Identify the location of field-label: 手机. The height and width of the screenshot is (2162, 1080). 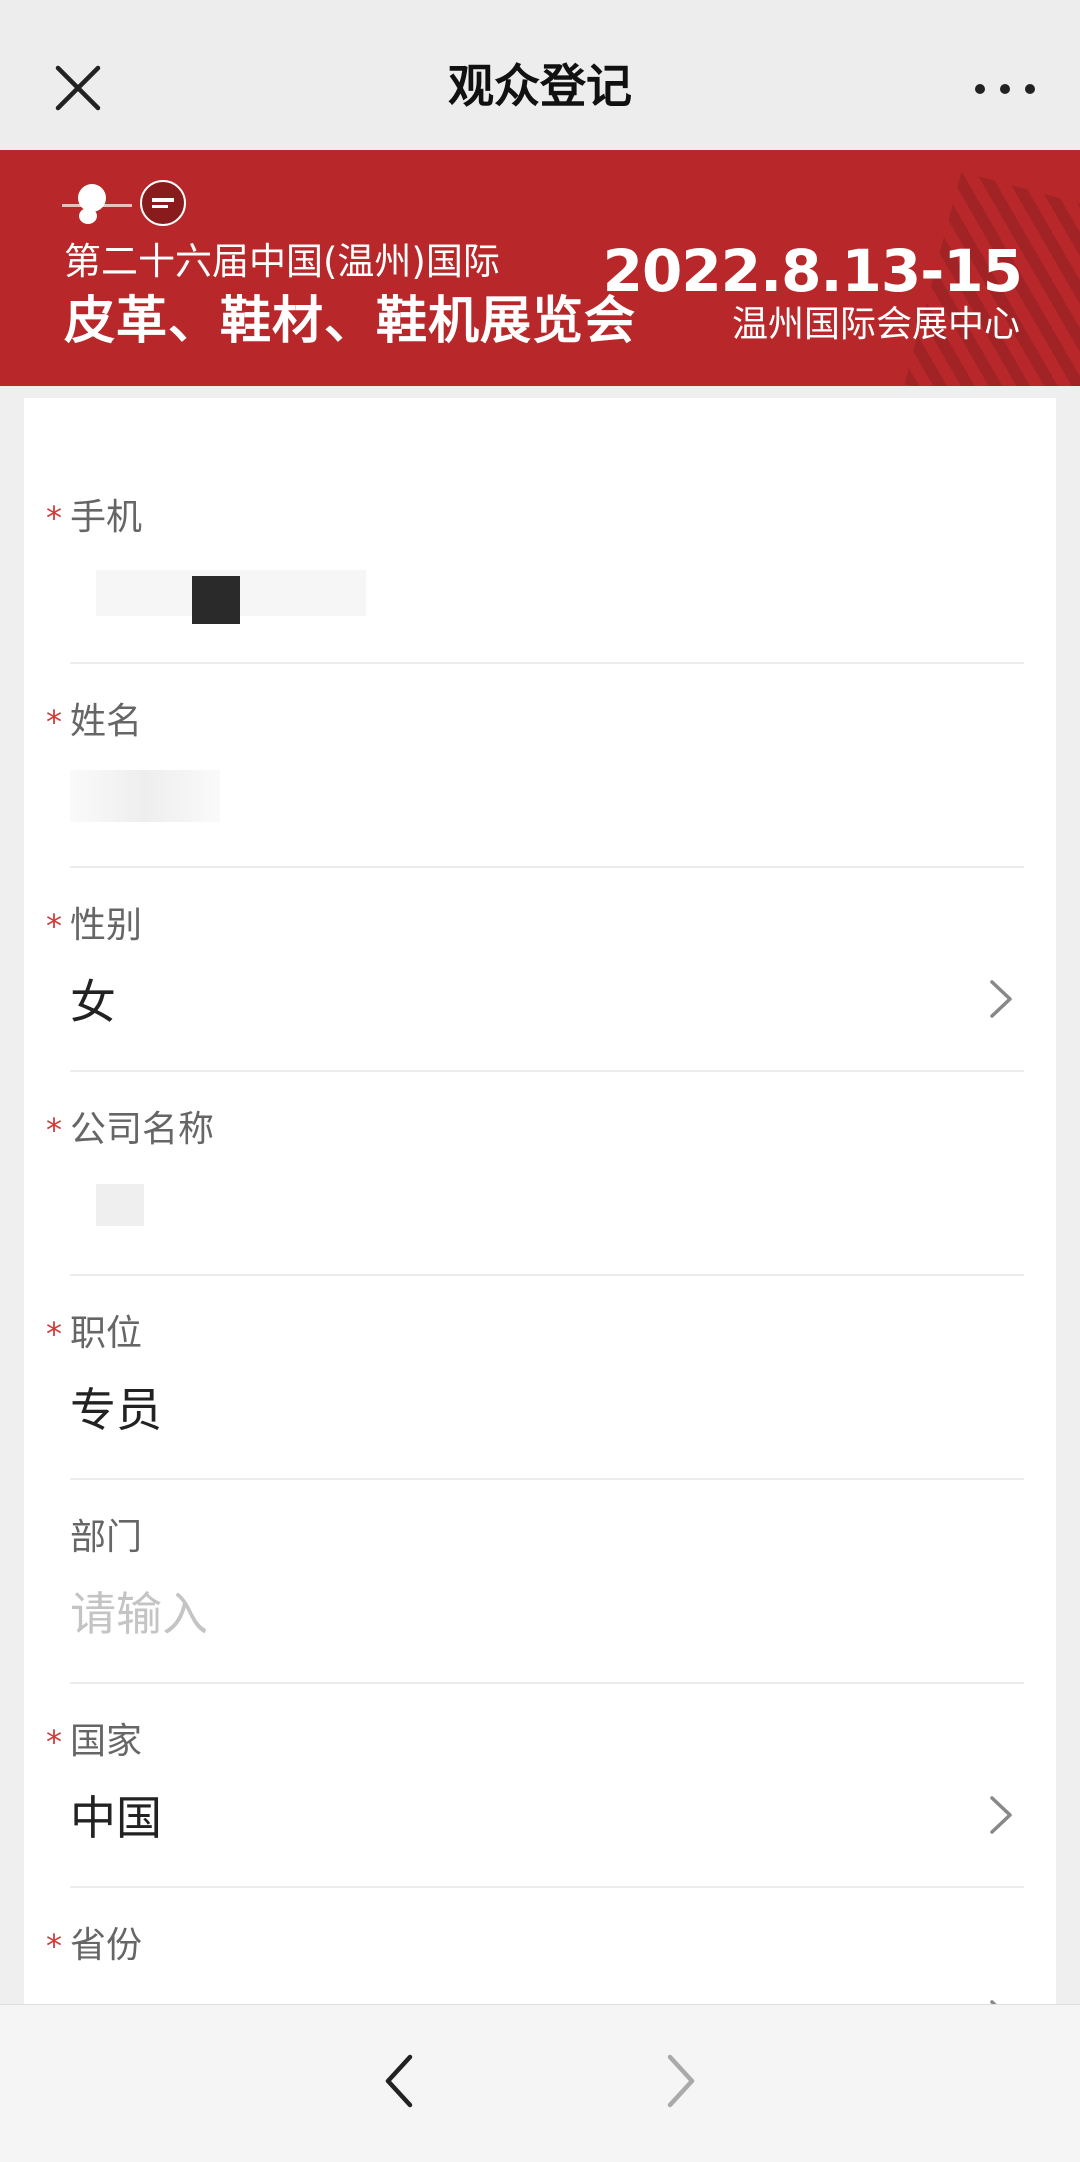
(106, 517).